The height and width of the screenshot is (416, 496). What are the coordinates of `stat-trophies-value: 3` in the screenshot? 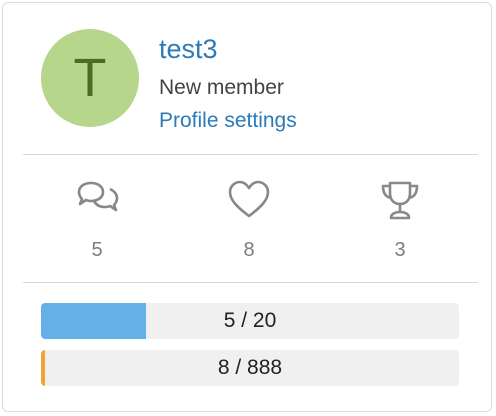 It's located at (400, 250).